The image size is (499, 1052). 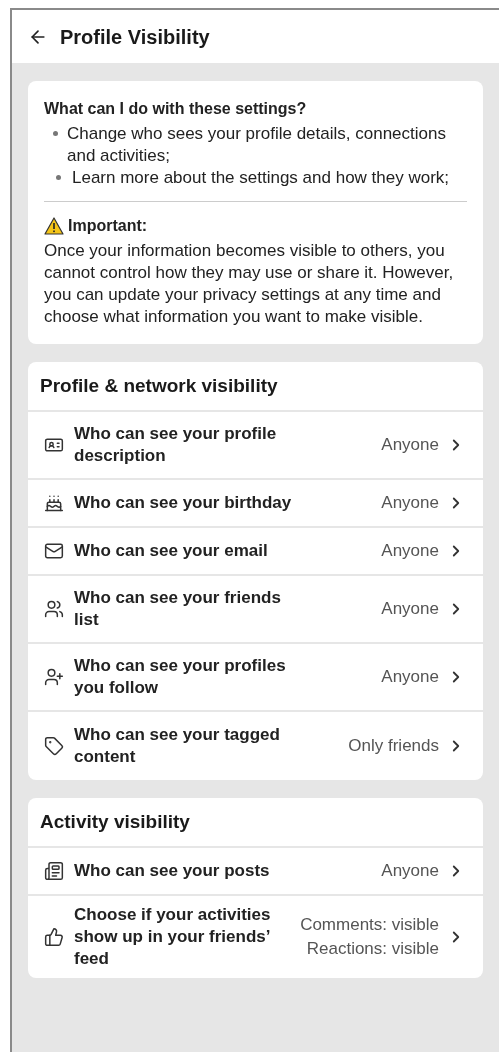 I want to click on setting-label: Who can see your friends list, so click(x=178, y=609).